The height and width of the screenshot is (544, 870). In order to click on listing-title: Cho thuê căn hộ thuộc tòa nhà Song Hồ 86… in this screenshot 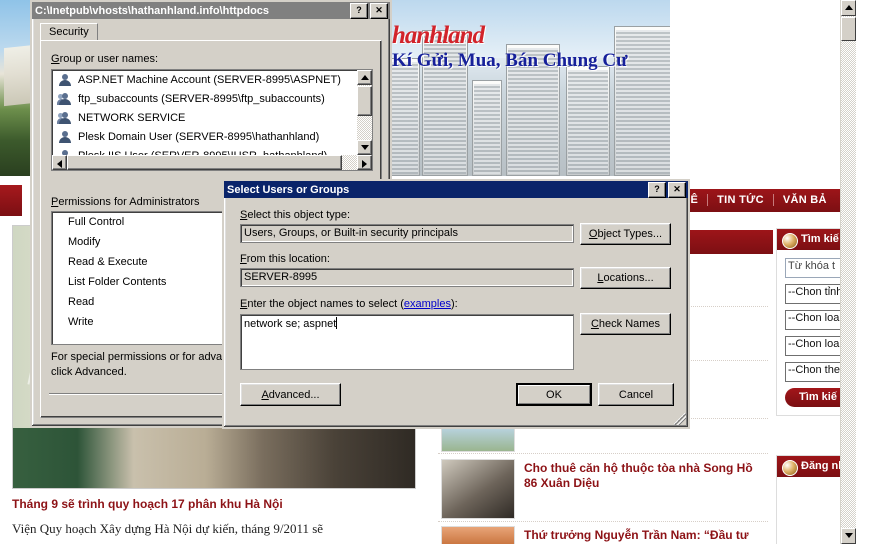, I will do `click(646, 476)`.